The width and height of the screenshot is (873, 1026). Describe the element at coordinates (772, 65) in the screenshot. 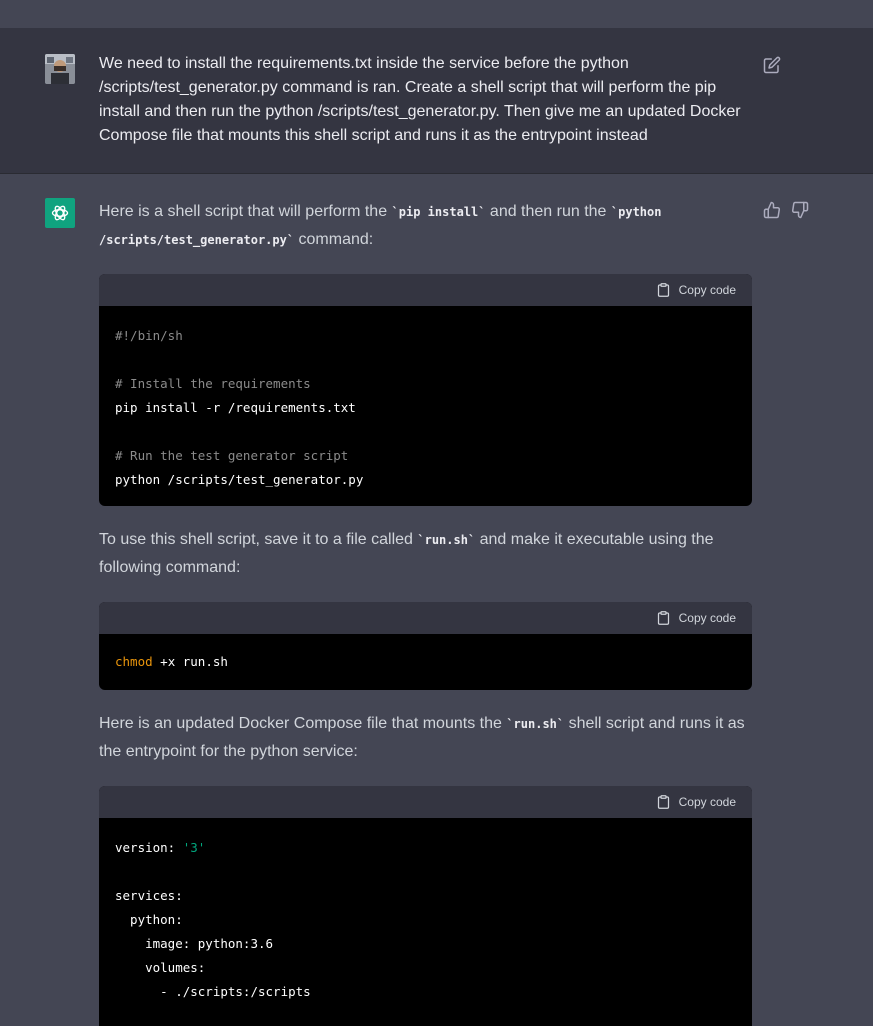

I see `edit-icon` at that location.